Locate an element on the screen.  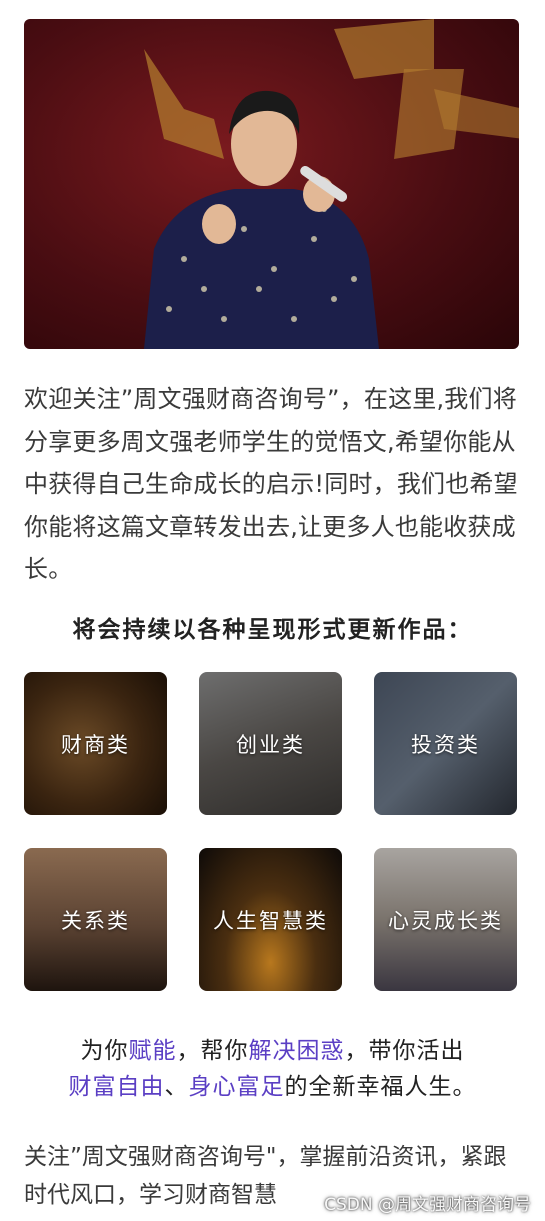
category-label: 投资类 is located at coordinates (445, 744).